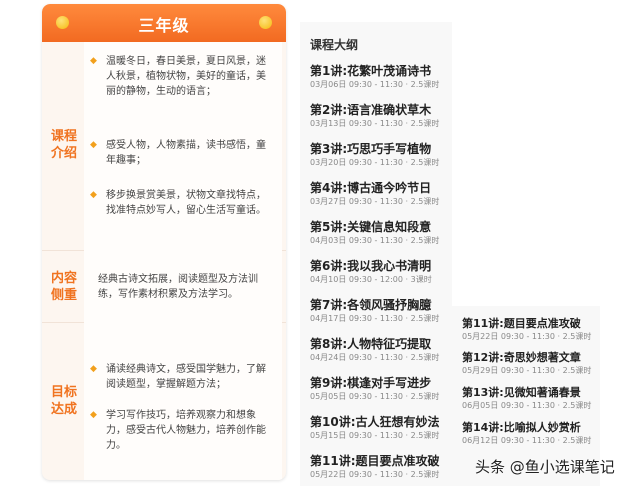 The image size is (640, 489). What do you see at coordinates (371, 149) in the screenshot?
I see `lesson-title: 第3讲:巧思巧手写植物` at bounding box center [371, 149].